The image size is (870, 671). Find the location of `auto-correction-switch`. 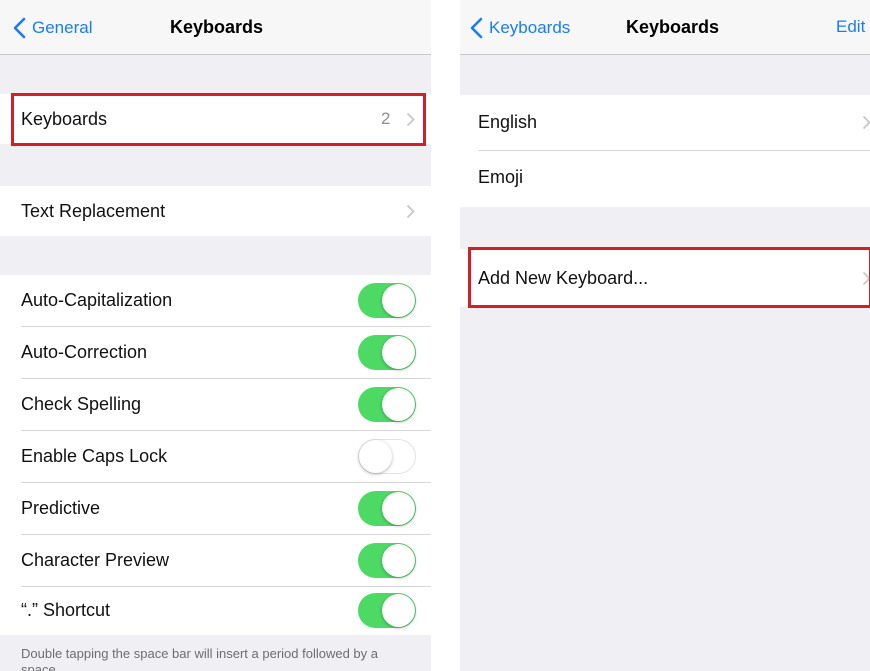

auto-correction-switch is located at coordinates (387, 352).